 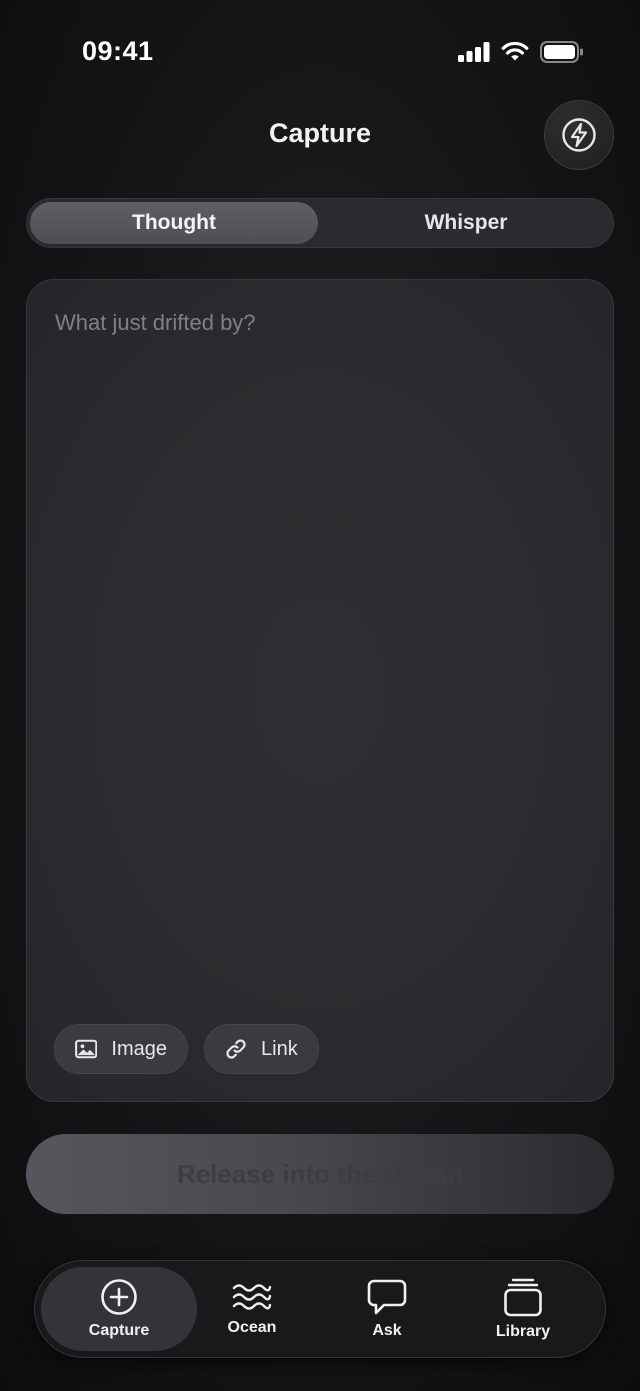 What do you see at coordinates (118, 51) in the screenshot?
I see `status-time: 09:41` at bounding box center [118, 51].